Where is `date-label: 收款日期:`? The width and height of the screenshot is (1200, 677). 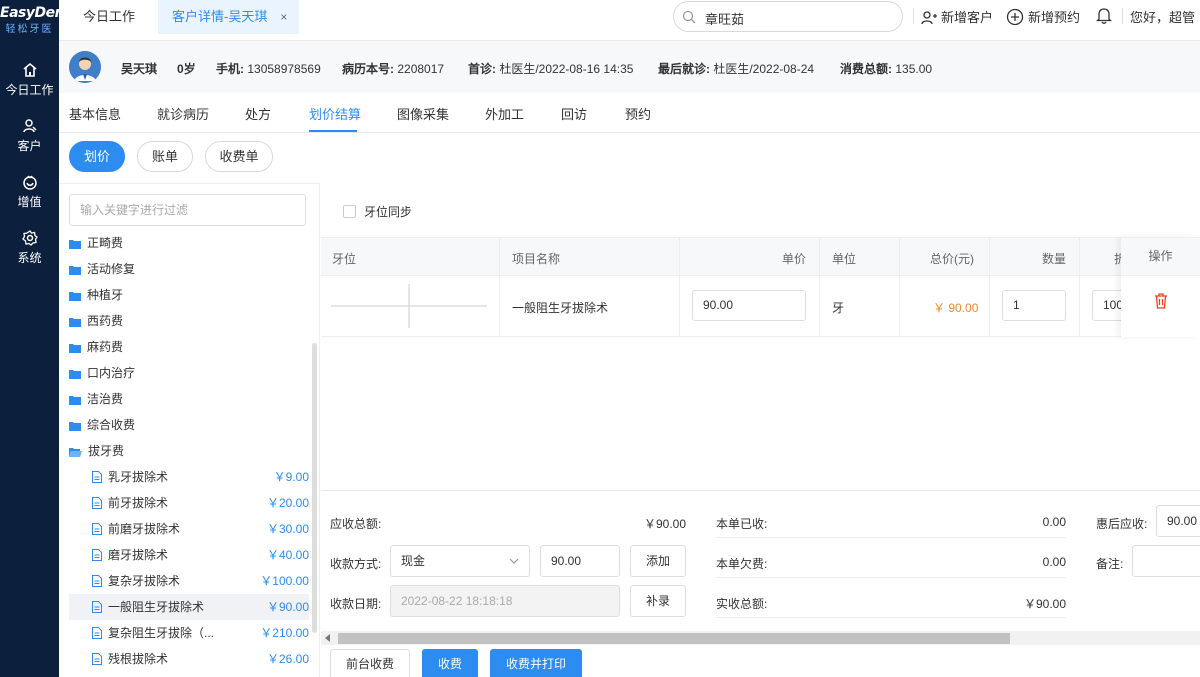
date-label: 收款日期: is located at coordinates (356, 604).